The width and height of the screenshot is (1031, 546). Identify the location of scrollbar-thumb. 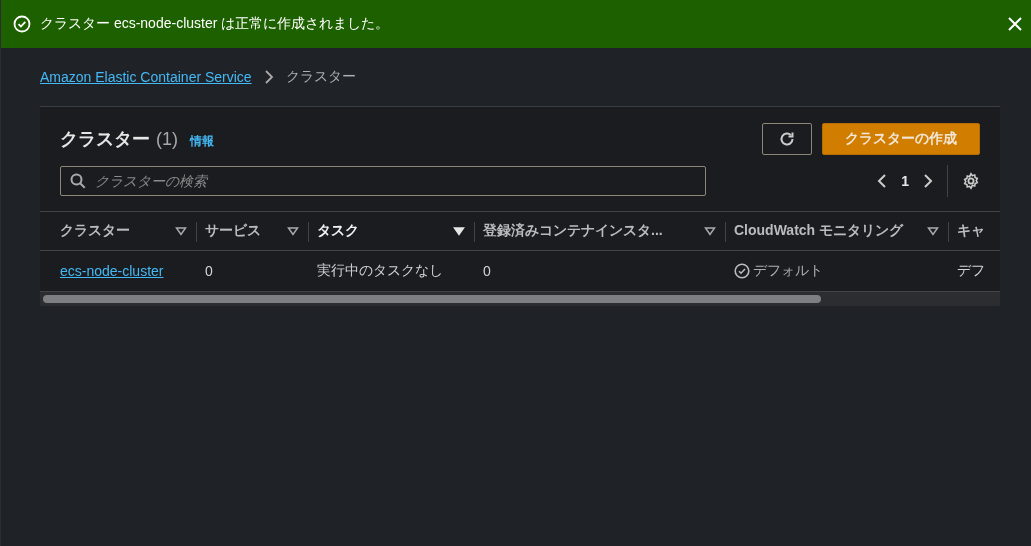
(432, 299).